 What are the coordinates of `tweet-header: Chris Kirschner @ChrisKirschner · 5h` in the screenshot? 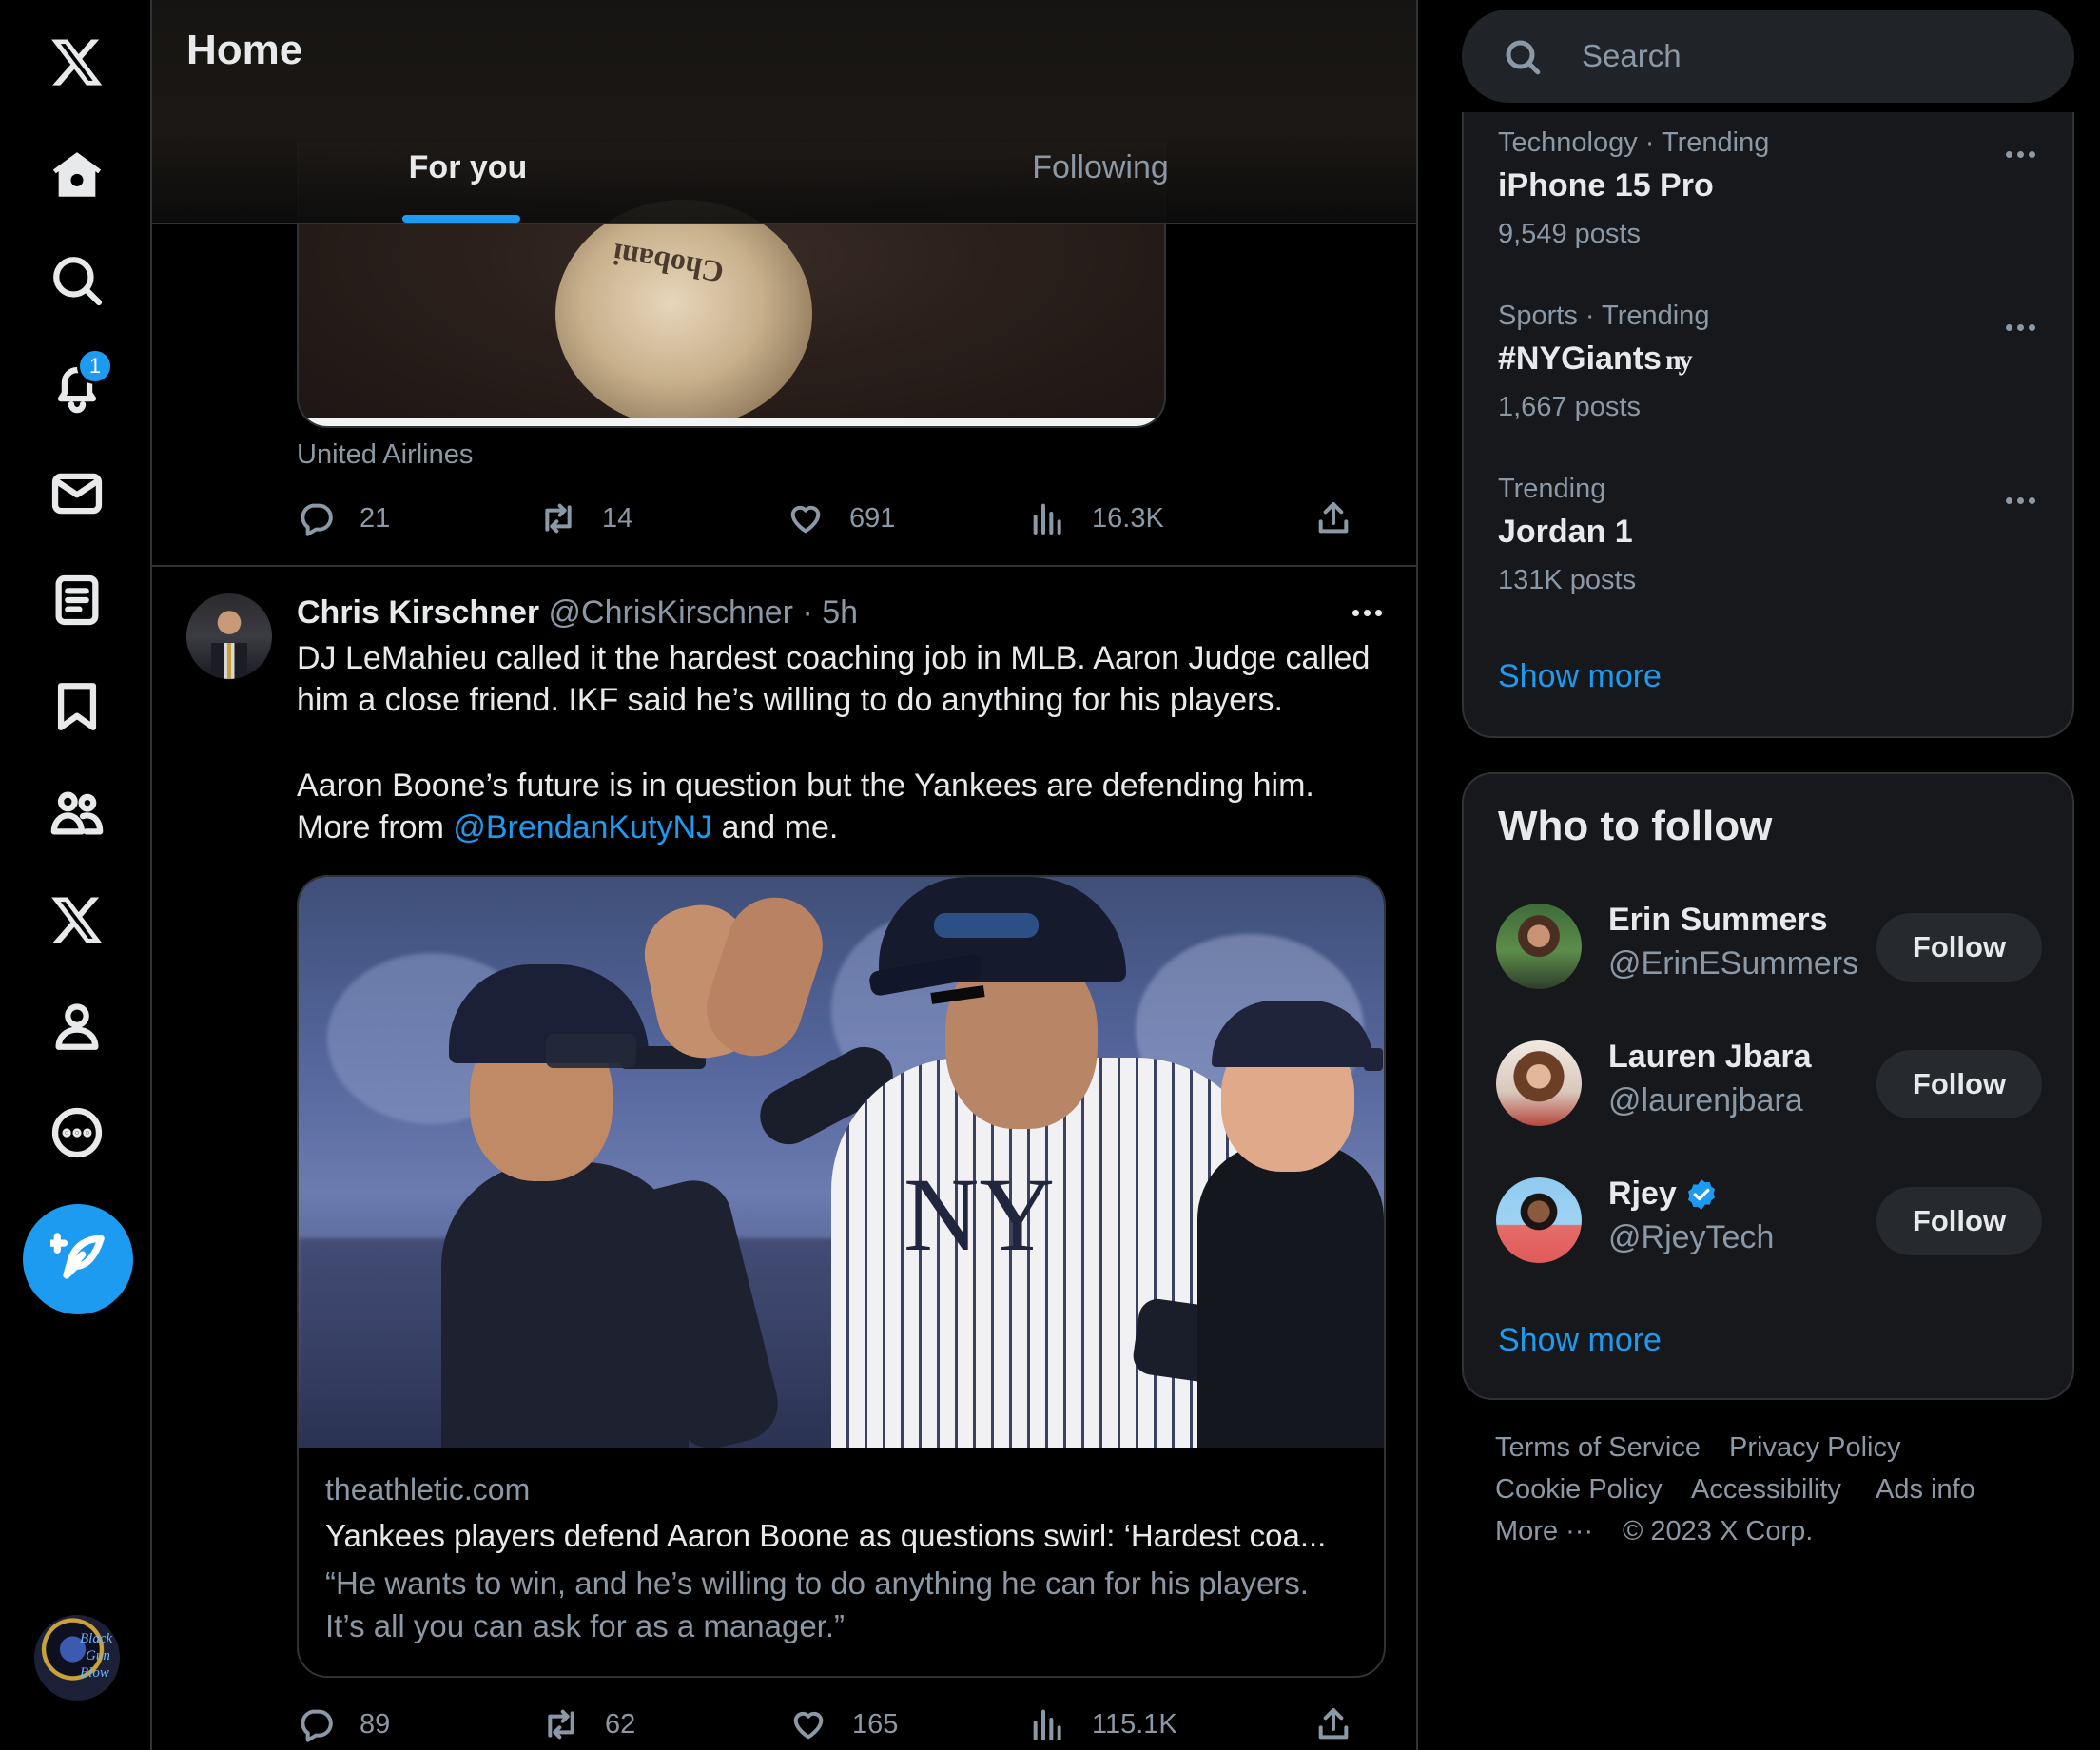 It's located at (577, 612).